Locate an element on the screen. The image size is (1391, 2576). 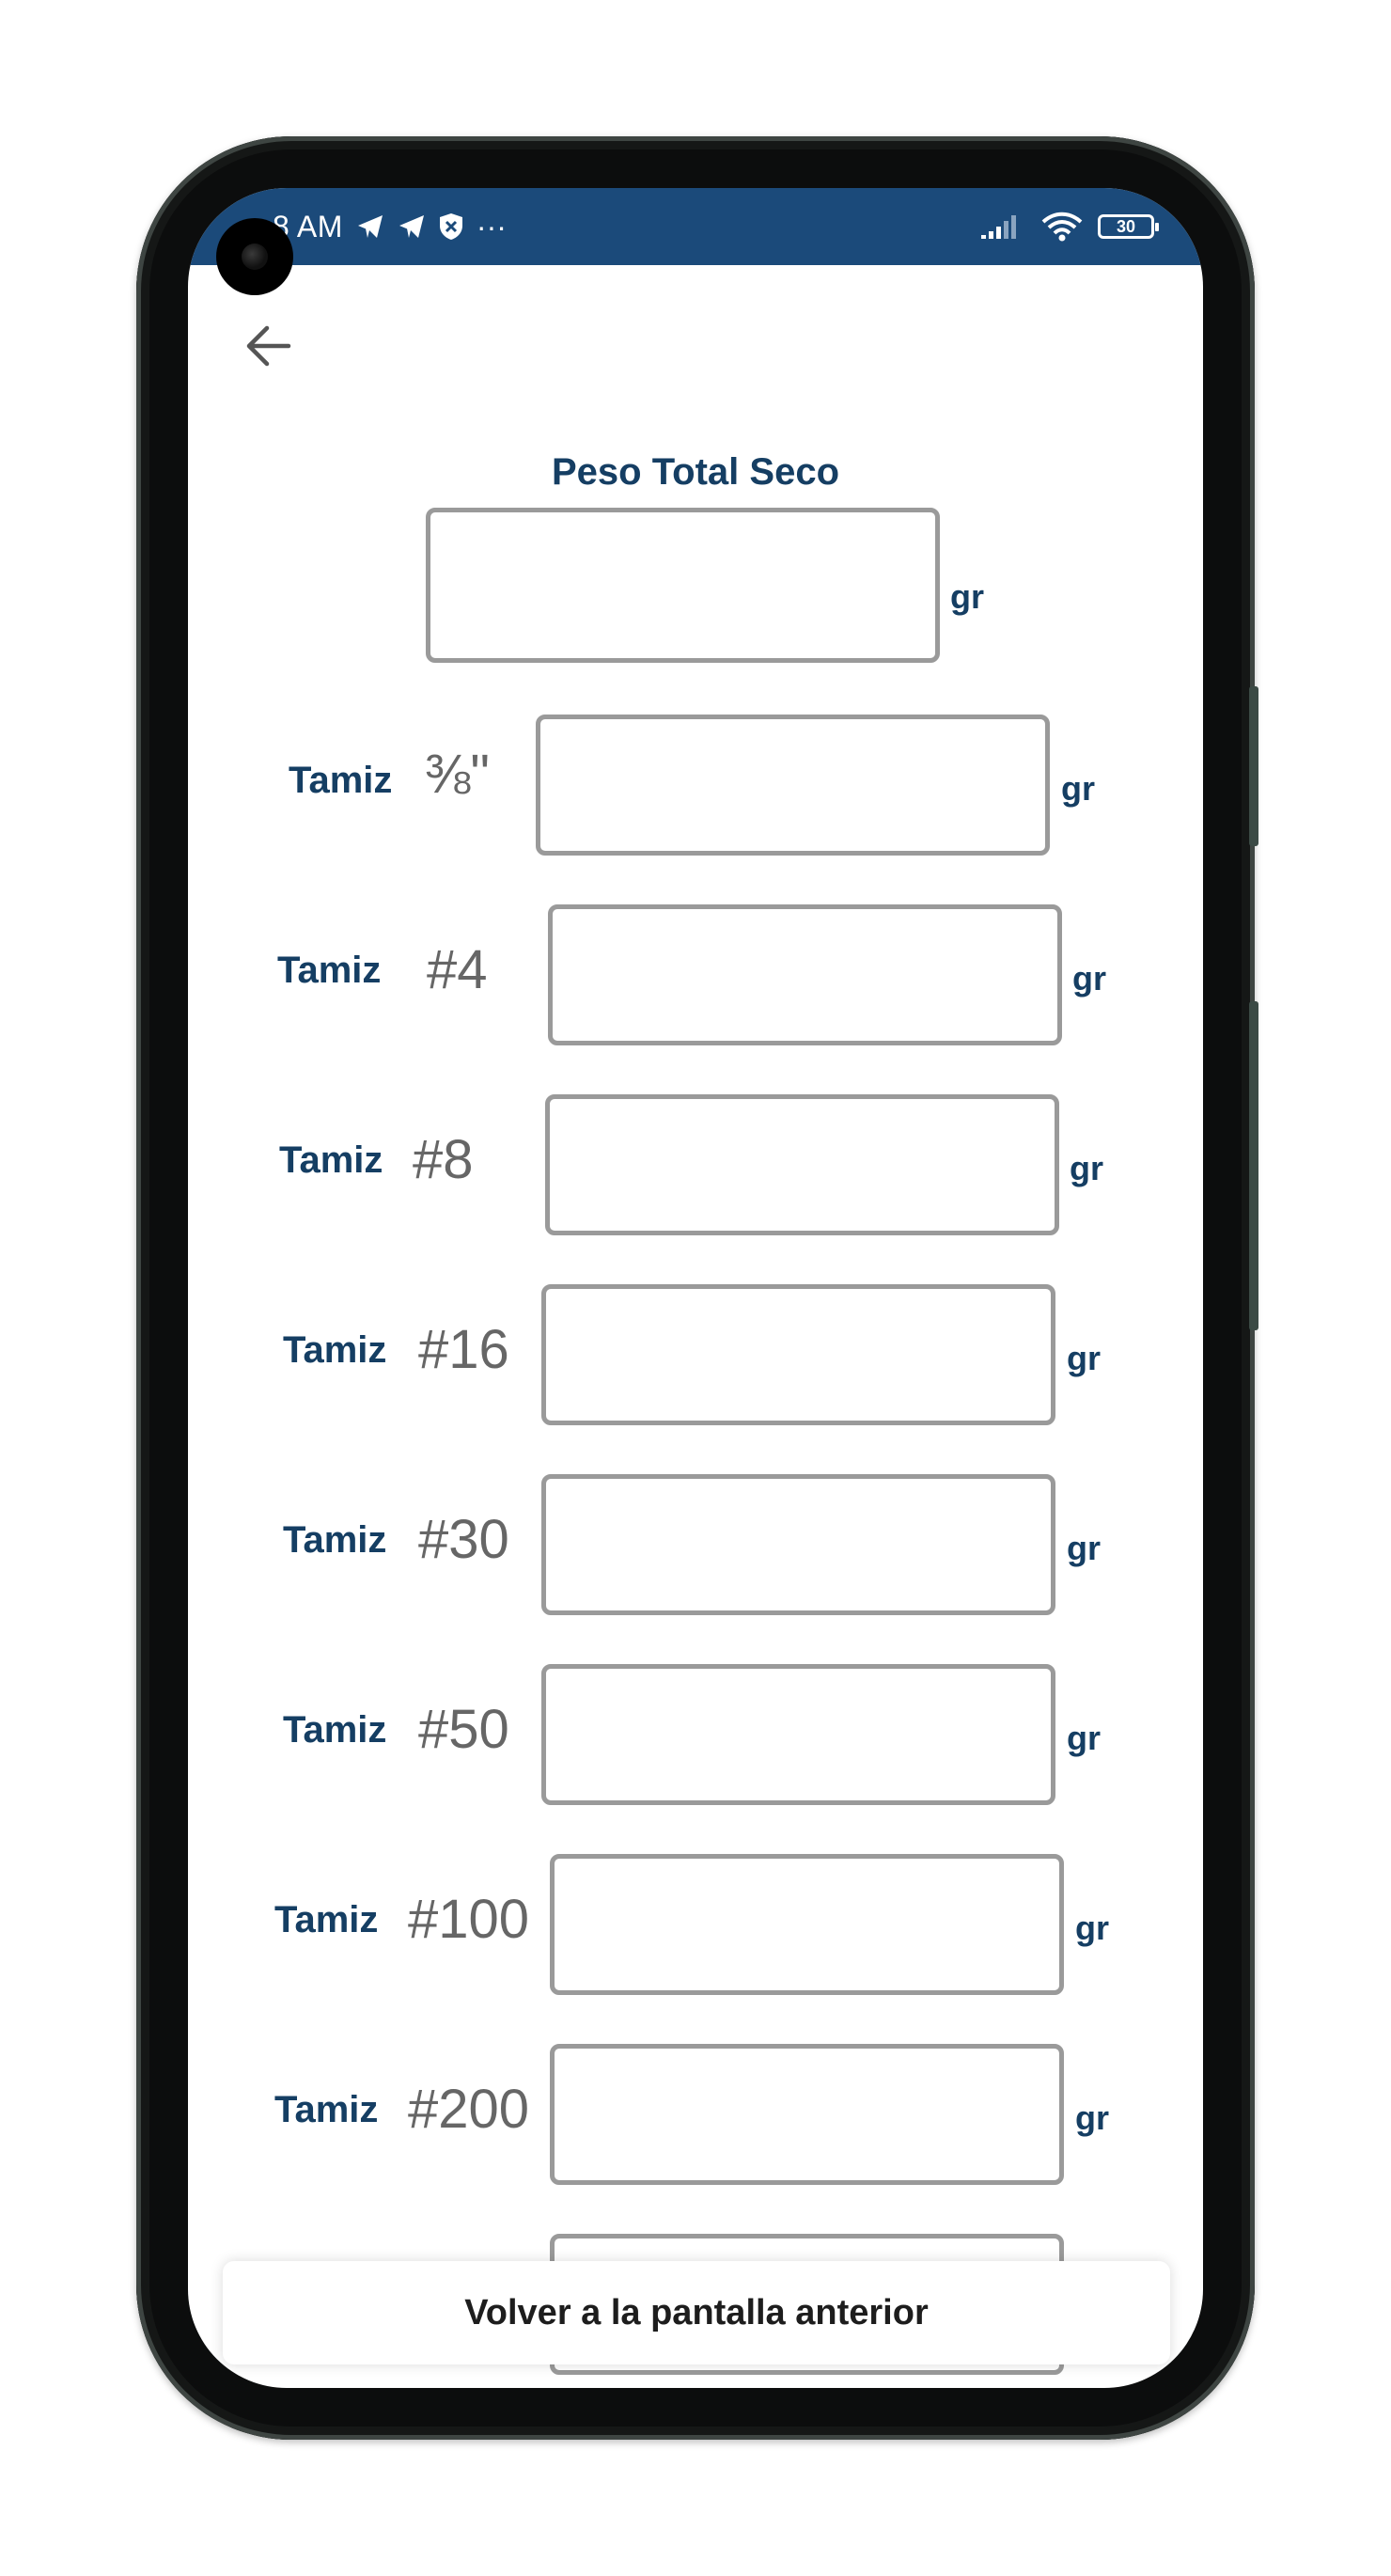
sieve-size-200: #200 is located at coordinates (469, 2109).